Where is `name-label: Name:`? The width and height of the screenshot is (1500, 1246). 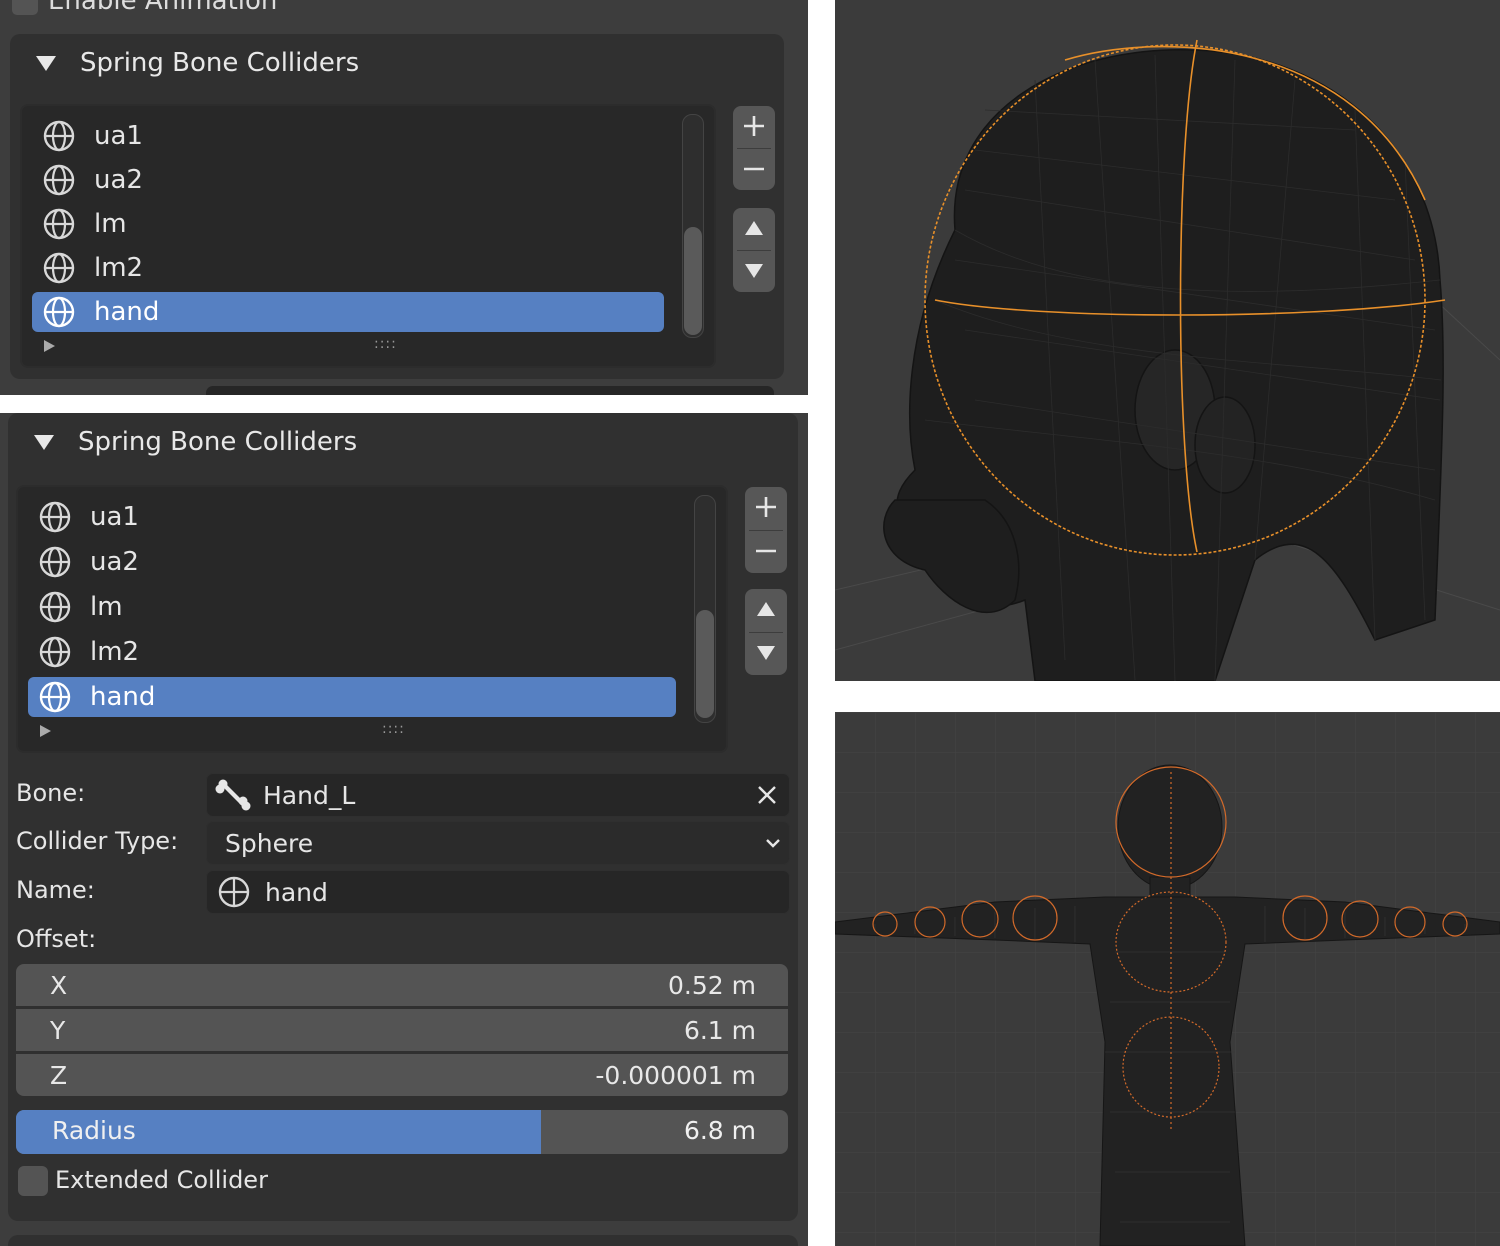 name-label: Name: is located at coordinates (55, 890).